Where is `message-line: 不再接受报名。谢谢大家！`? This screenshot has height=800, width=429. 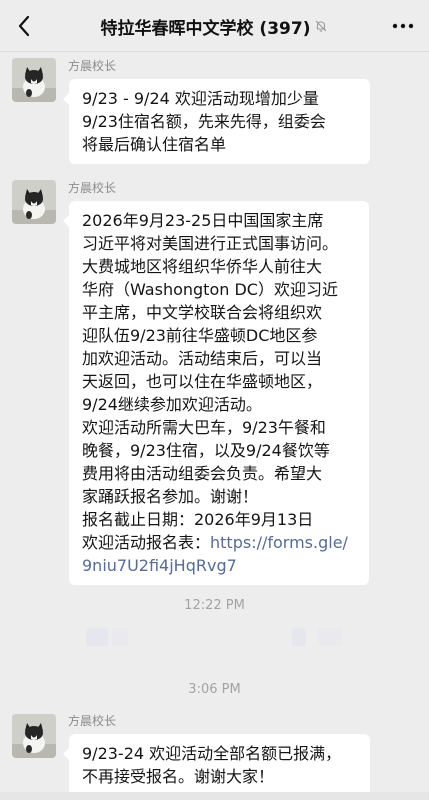
message-line: 不再接受报名。谢谢大家！ is located at coordinates (178, 776).